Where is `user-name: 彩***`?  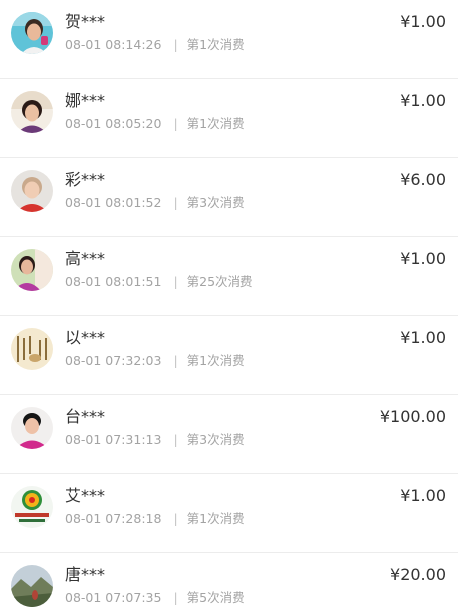
user-name: 彩*** is located at coordinates (85, 179).